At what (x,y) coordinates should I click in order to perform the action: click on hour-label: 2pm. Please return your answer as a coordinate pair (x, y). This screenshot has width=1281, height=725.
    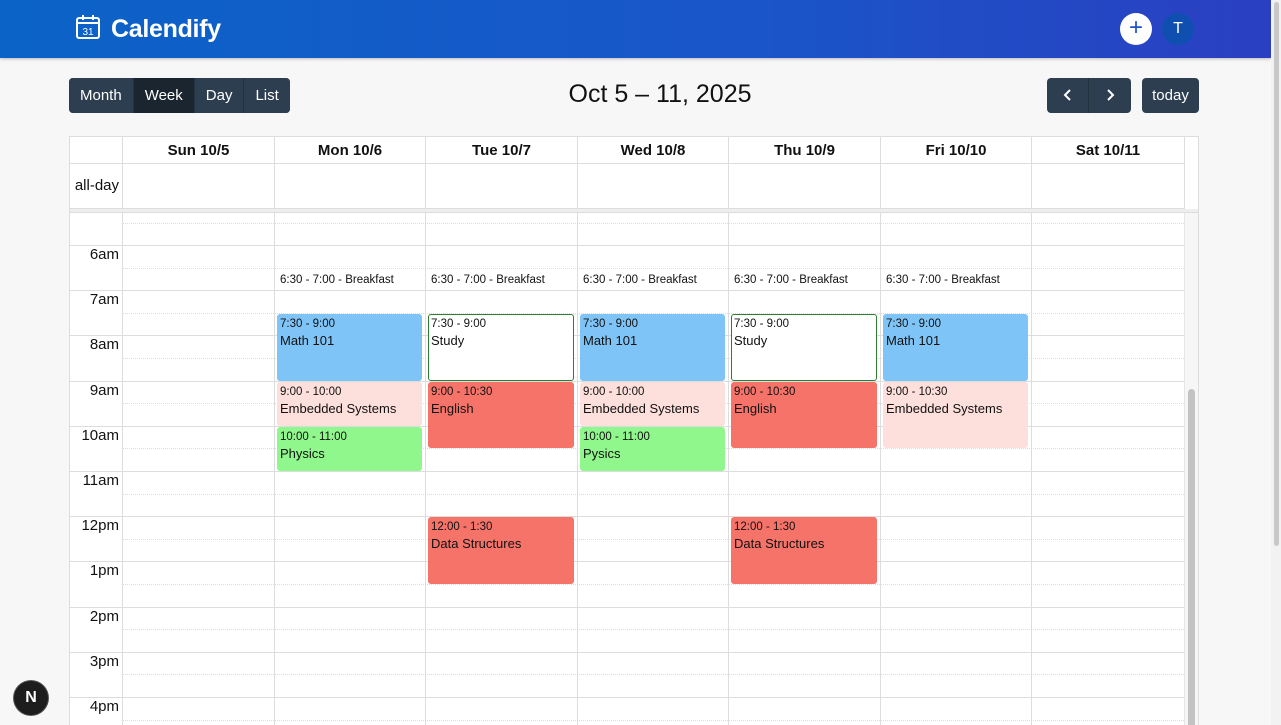
    Looking at the image, I should click on (104, 616).